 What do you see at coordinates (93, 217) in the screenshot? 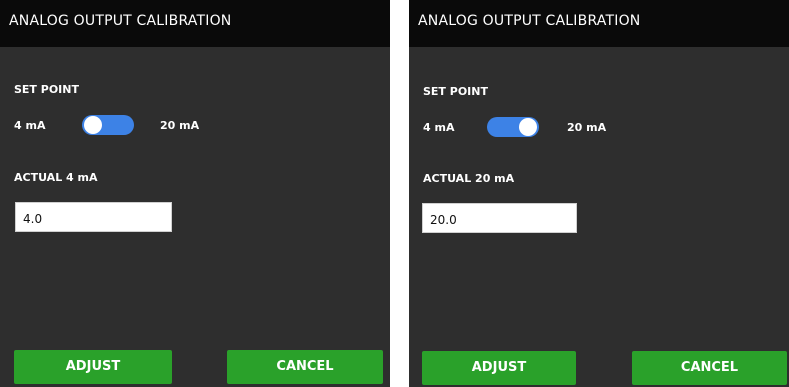
I see `actual-value-input: 4.0` at bounding box center [93, 217].